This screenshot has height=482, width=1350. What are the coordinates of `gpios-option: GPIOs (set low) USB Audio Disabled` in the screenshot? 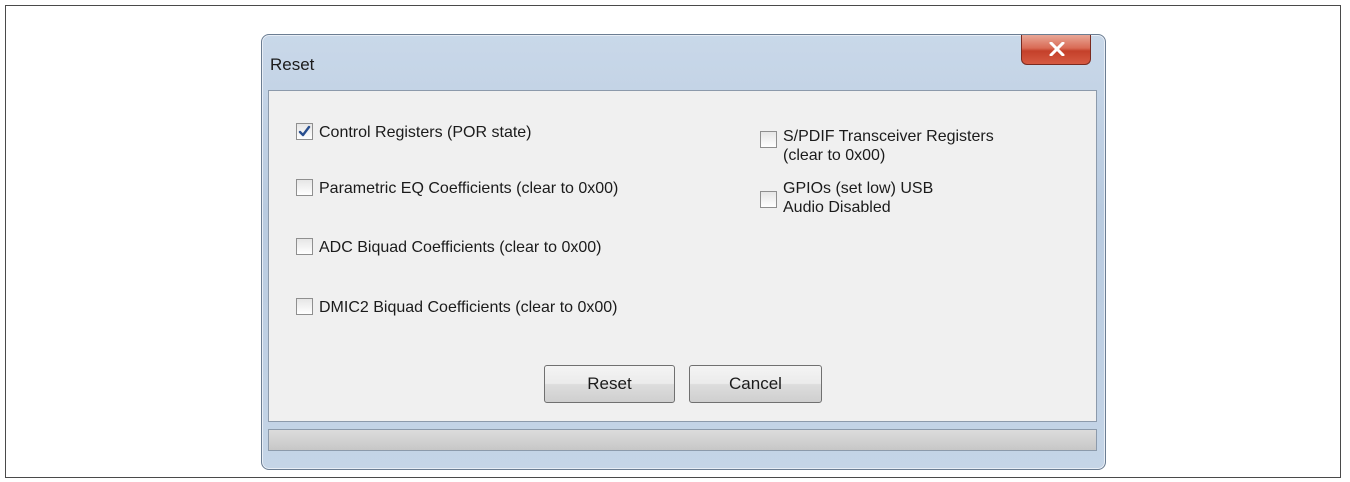 It's located at (846, 198).